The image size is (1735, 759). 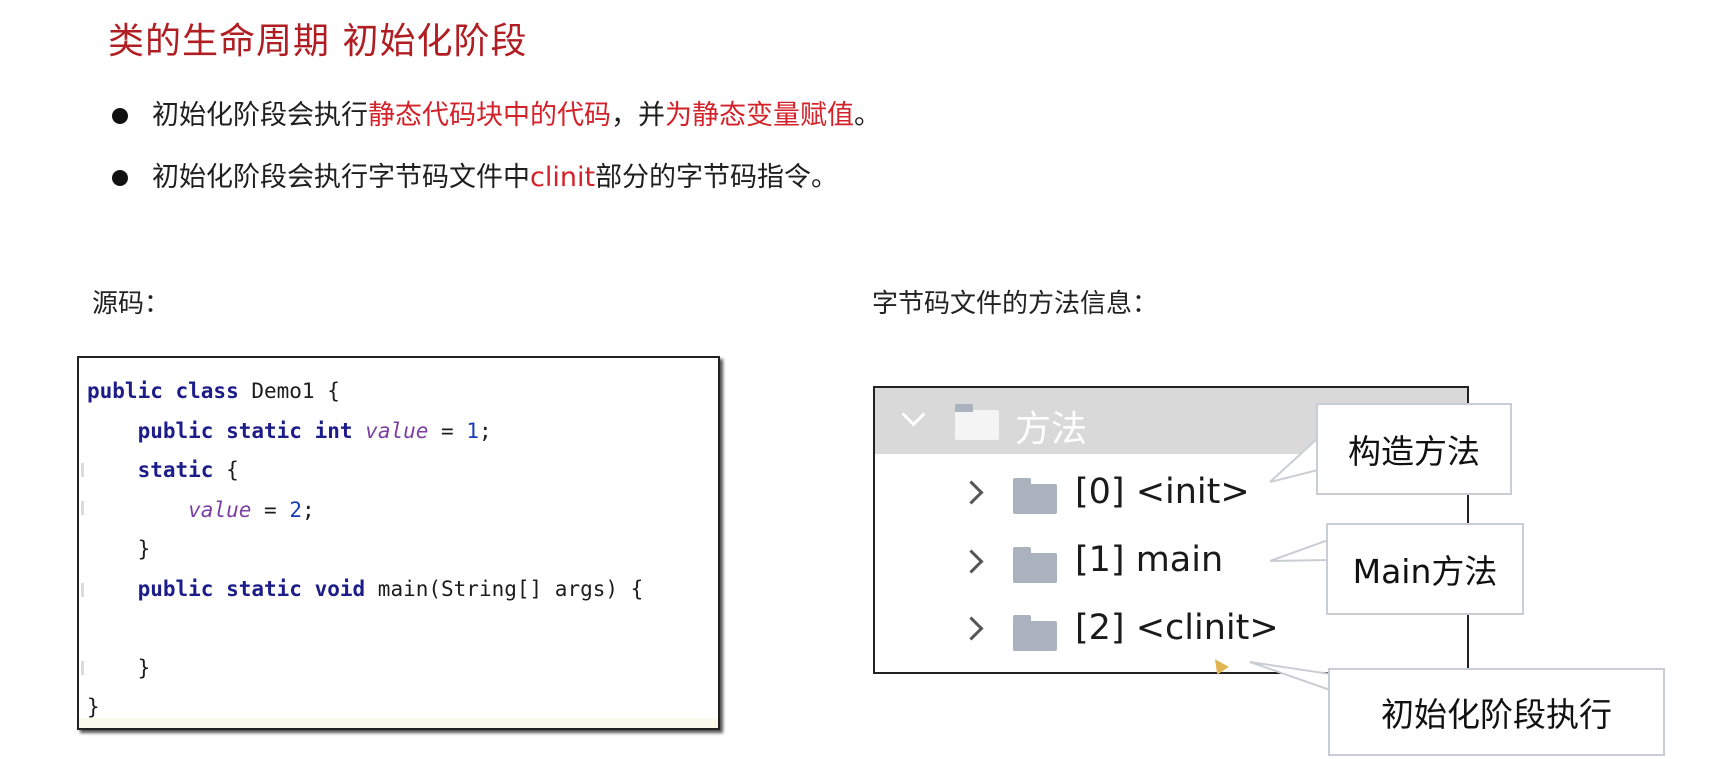 I want to click on callout-clinit: 初始化阶段执行, so click(x=1496, y=712).